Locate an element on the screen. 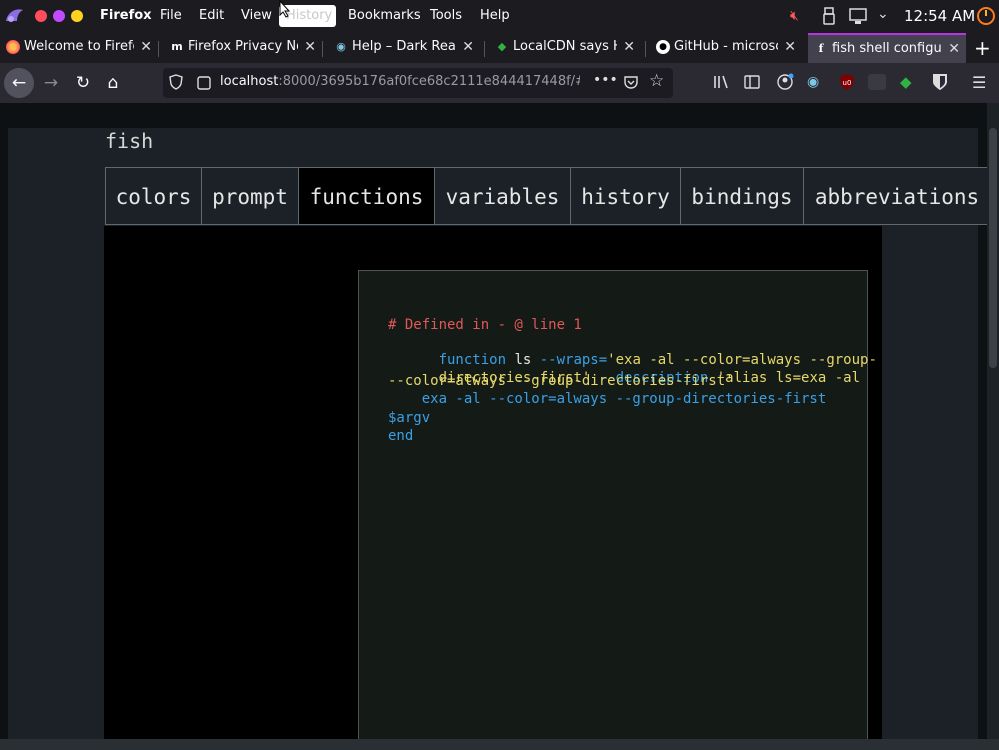 The image size is (999, 750). code-line: end is located at coordinates (401, 436).